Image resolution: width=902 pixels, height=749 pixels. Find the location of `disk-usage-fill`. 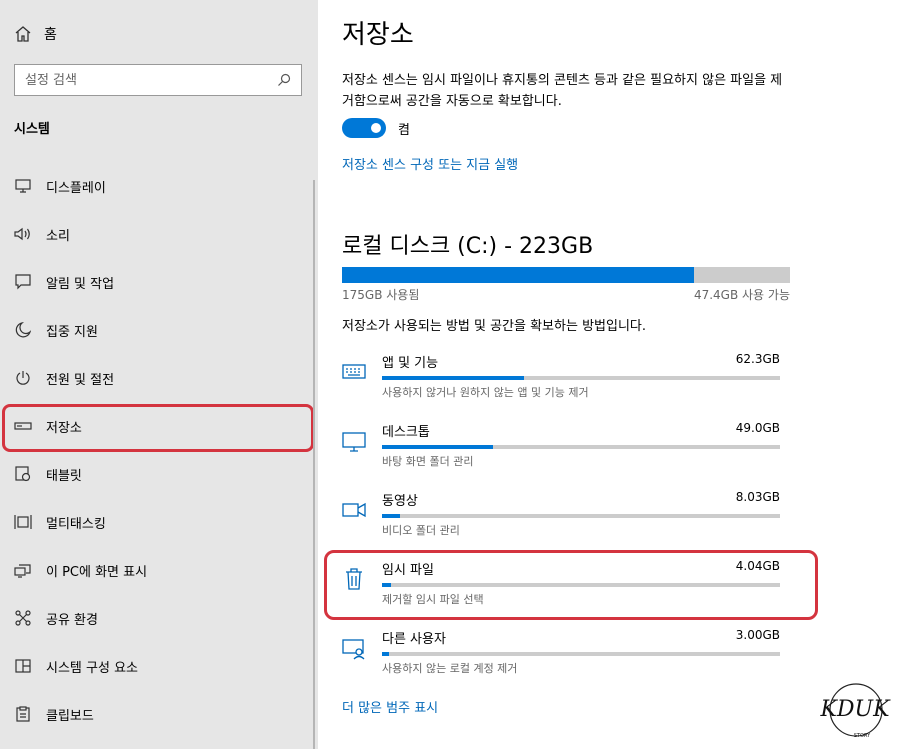

disk-usage-fill is located at coordinates (518, 275).